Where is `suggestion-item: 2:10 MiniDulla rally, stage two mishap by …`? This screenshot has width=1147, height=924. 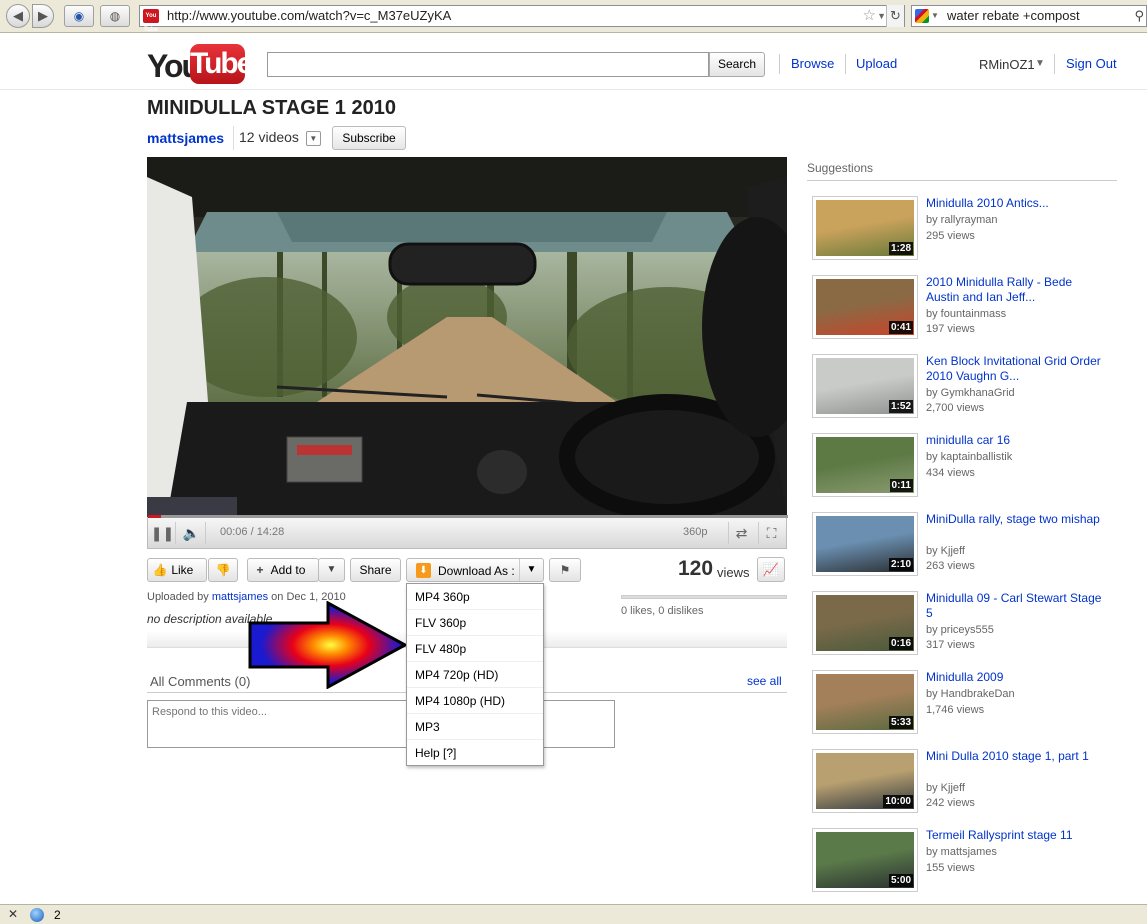
suggestion-item: 2:10 MiniDulla rally, stage two mishap by … is located at coordinates (964, 545).